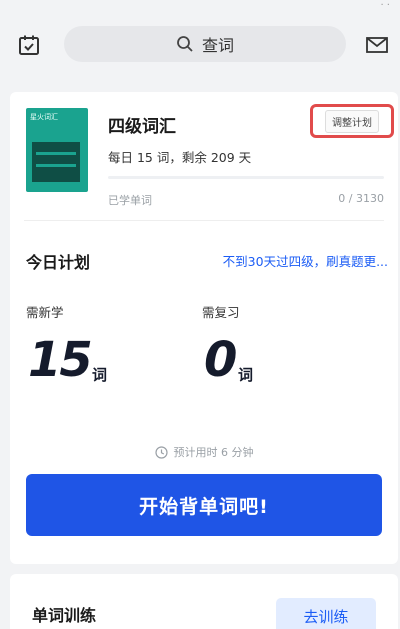 This screenshot has height=629, width=400. What do you see at coordinates (142, 127) in the screenshot?
I see `book-title: 四级词汇` at bounding box center [142, 127].